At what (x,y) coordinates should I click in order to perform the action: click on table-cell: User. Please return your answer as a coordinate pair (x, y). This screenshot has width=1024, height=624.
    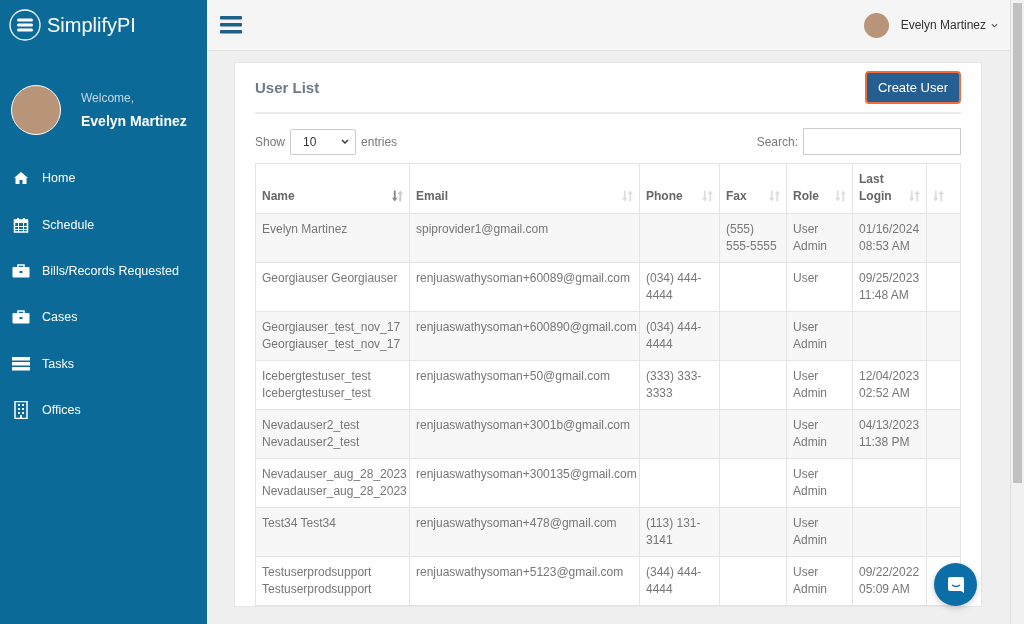
    Looking at the image, I should click on (806, 278).